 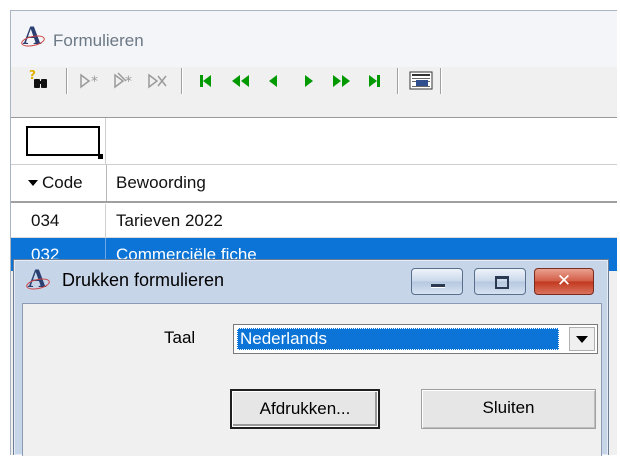 I want to click on first-record-icon, so click(x=205, y=81).